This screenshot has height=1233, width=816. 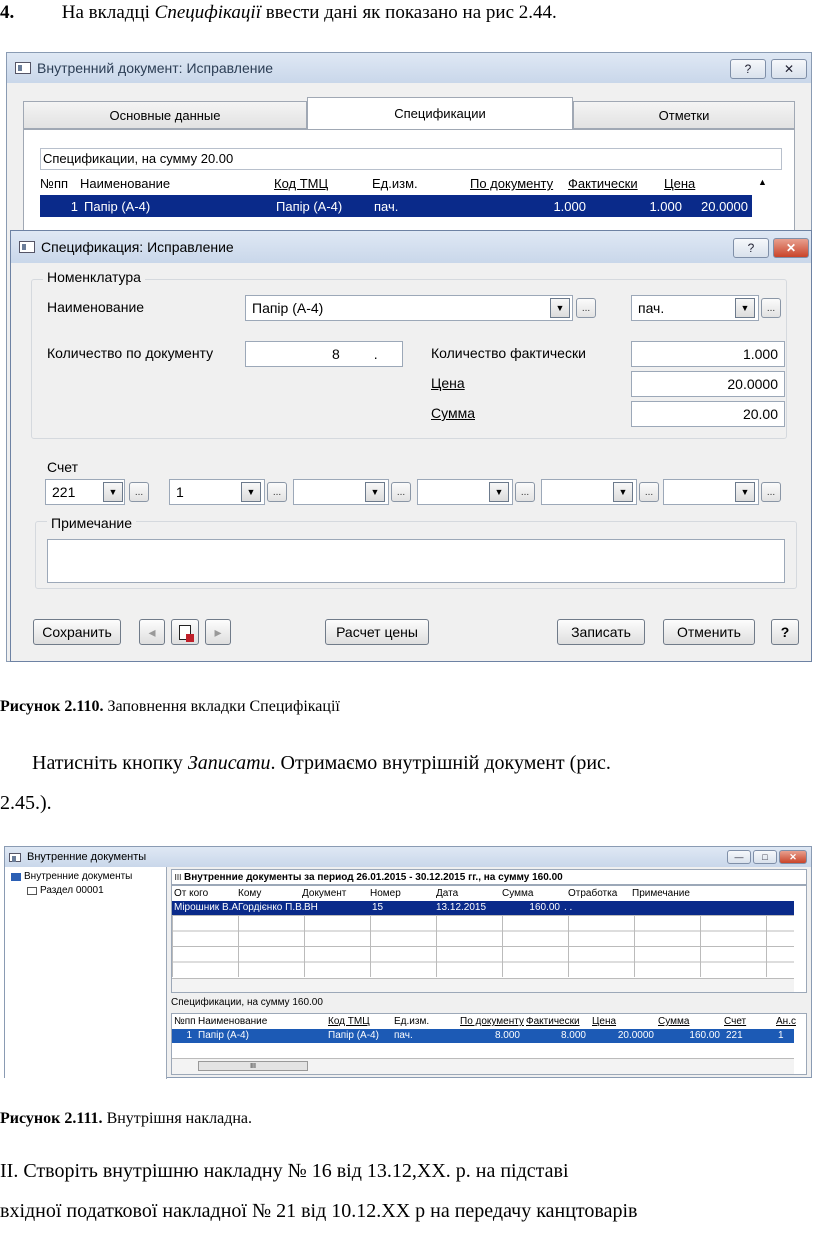 I want to click on row-processing: . ., so click(x=568, y=907).